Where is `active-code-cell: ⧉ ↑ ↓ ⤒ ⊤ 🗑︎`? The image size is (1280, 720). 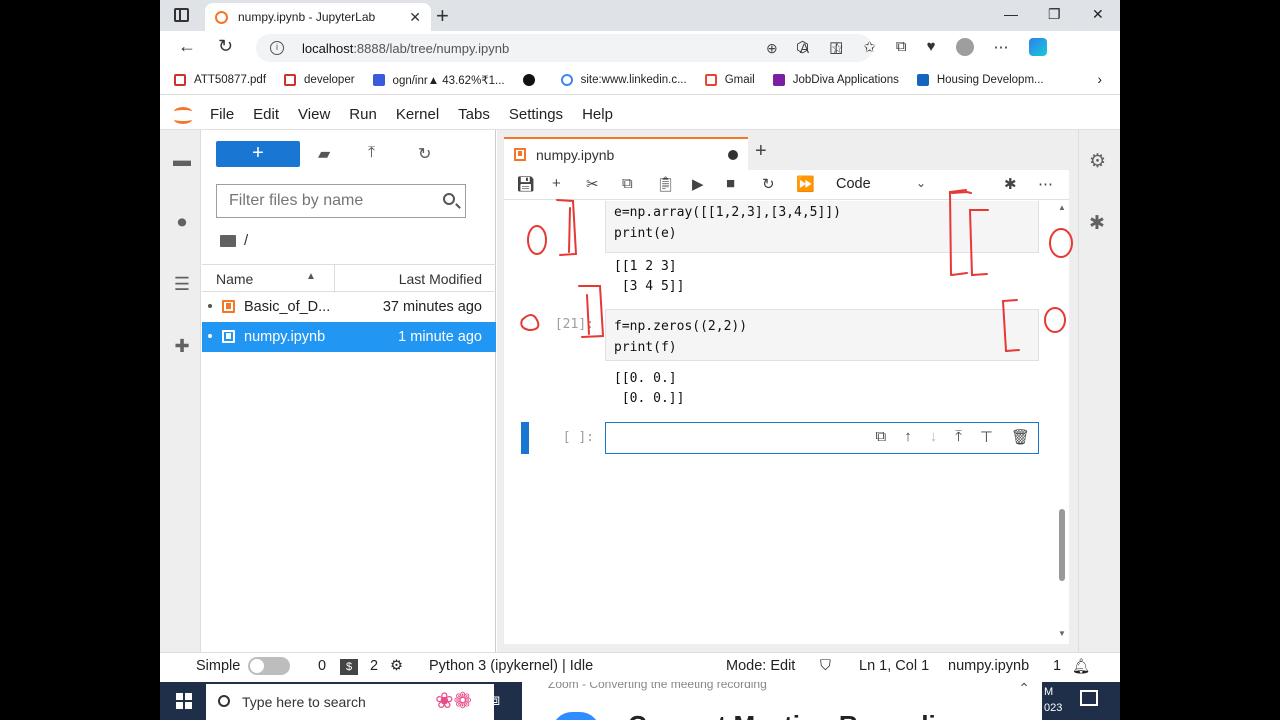 active-code-cell: ⧉ ↑ ↓ ⤒ ⊤ 🗑︎ is located at coordinates (822, 438).